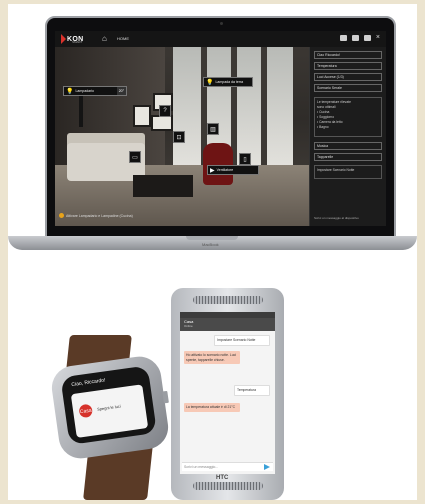 This screenshot has width=425, height=504. What do you see at coordinates (367, 38) in the screenshot?
I see `settings-icon` at bounding box center [367, 38].